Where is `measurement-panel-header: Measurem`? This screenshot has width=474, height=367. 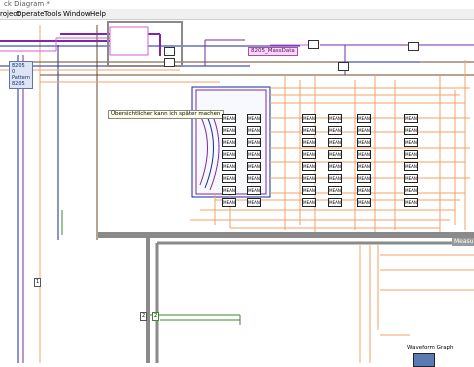
measurement-panel-header: Measurem is located at coordinates (463, 242).